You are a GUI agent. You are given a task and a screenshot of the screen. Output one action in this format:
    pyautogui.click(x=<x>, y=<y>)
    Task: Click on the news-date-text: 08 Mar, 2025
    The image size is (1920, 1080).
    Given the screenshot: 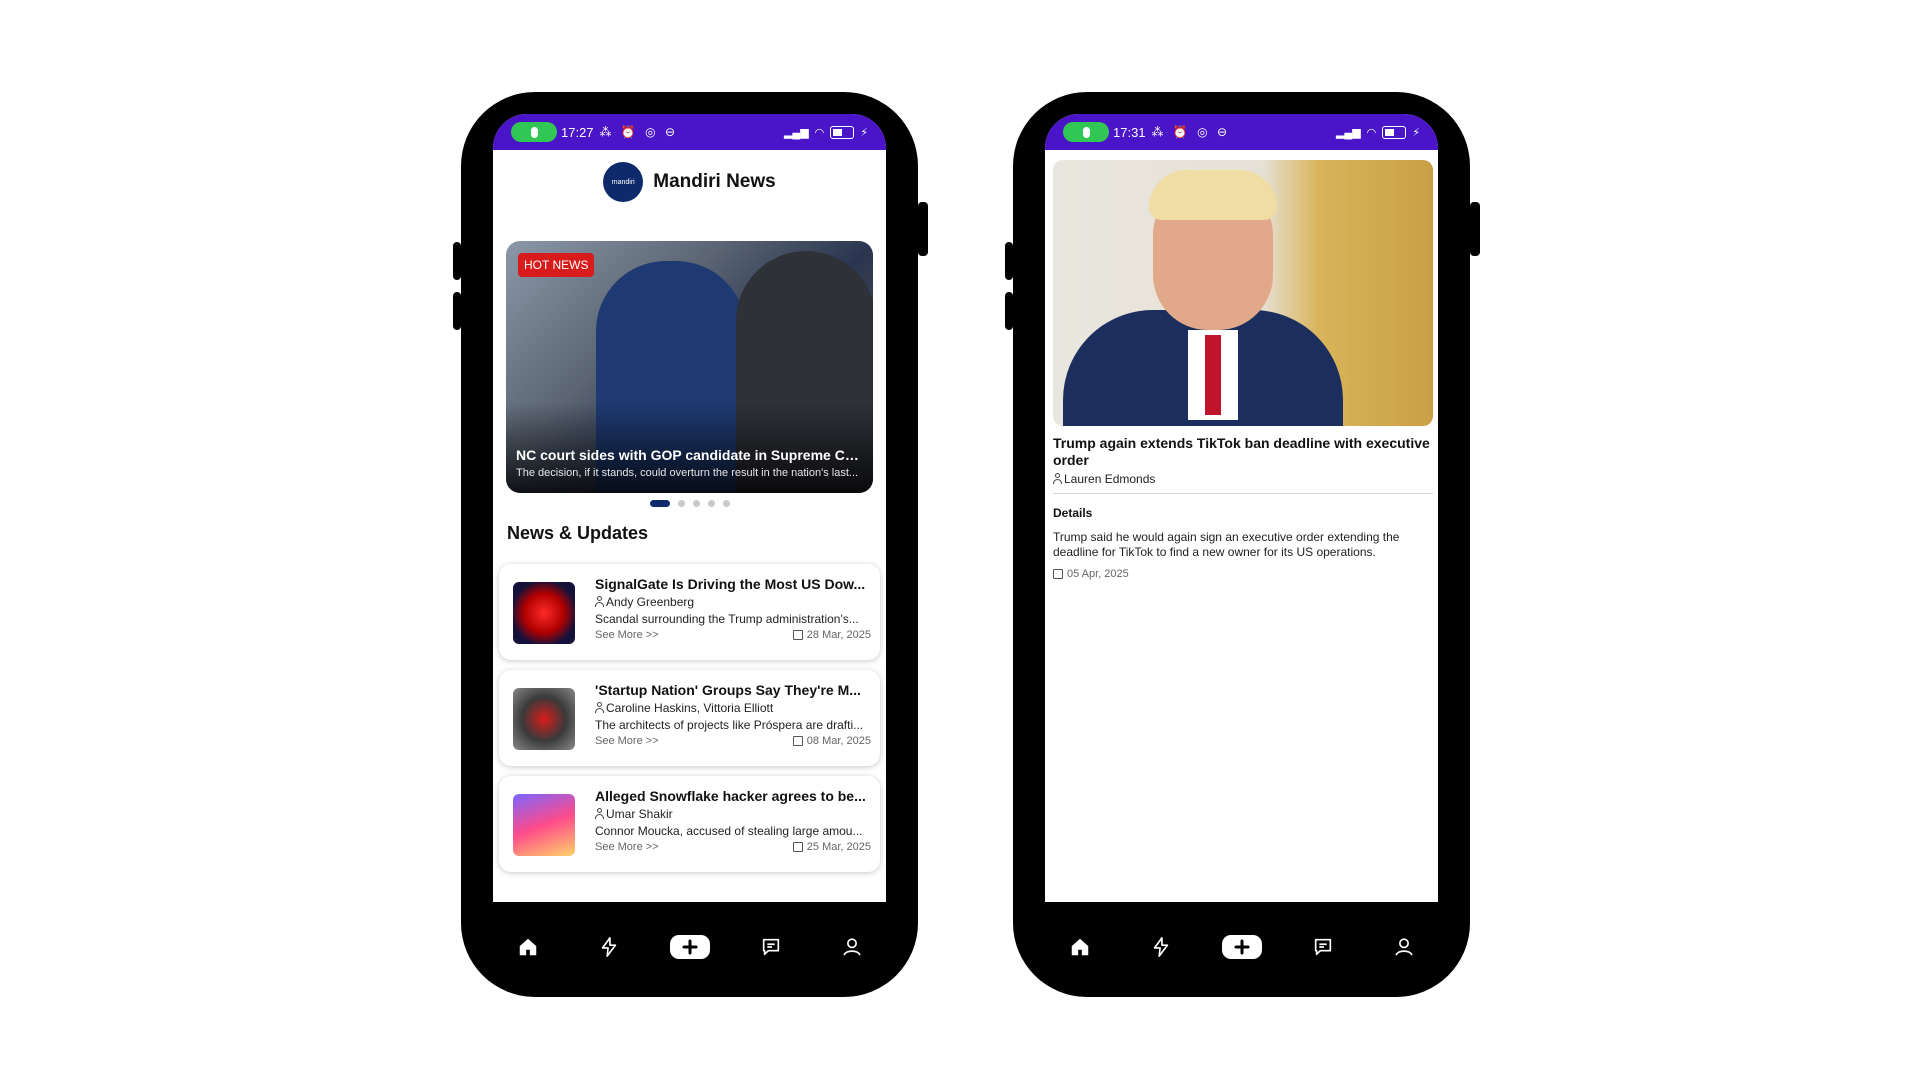 What is the action you would take?
    pyautogui.click(x=838, y=741)
    